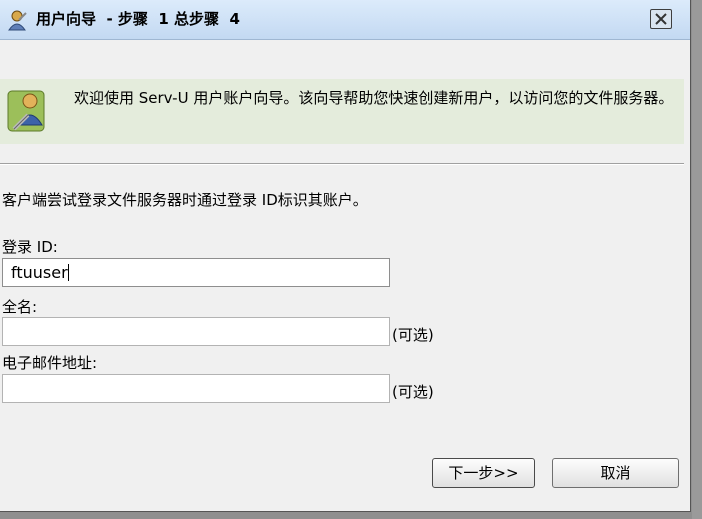 This screenshot has height=519, width=702. Describe the element at coordinates (615, 473) in the screenshot. I see `cancel-button: 取消` at that location.